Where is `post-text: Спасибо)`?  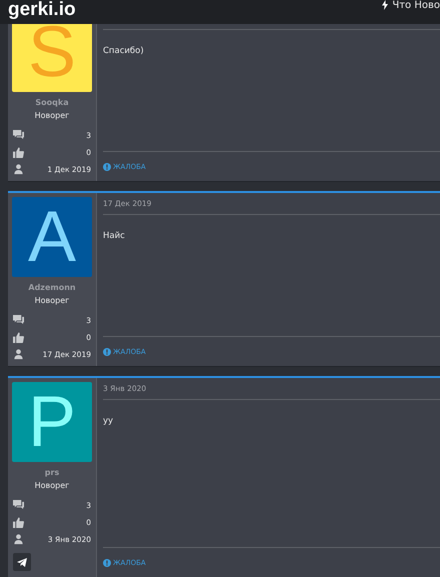
post-text: Спасибо) is located at coordinates (123, 51).